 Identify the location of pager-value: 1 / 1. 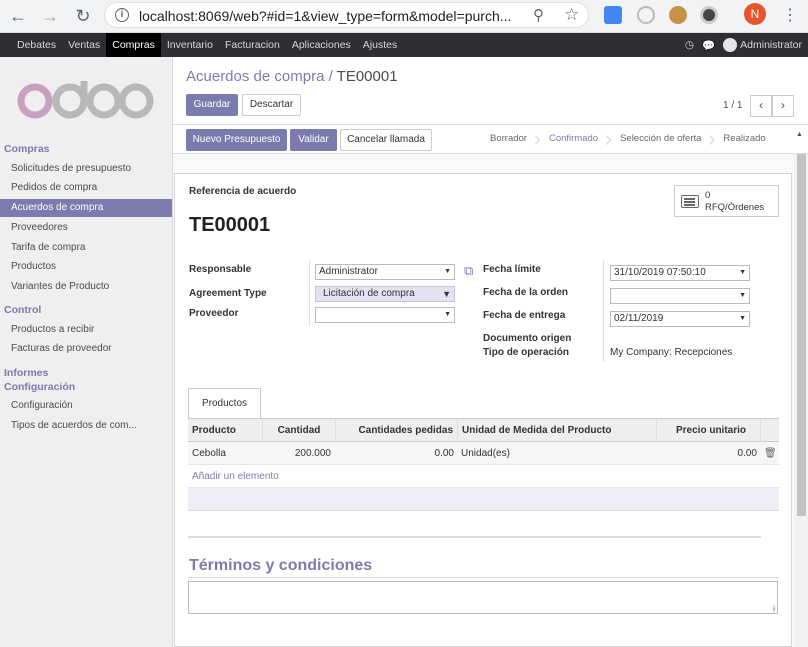
(733, 105).